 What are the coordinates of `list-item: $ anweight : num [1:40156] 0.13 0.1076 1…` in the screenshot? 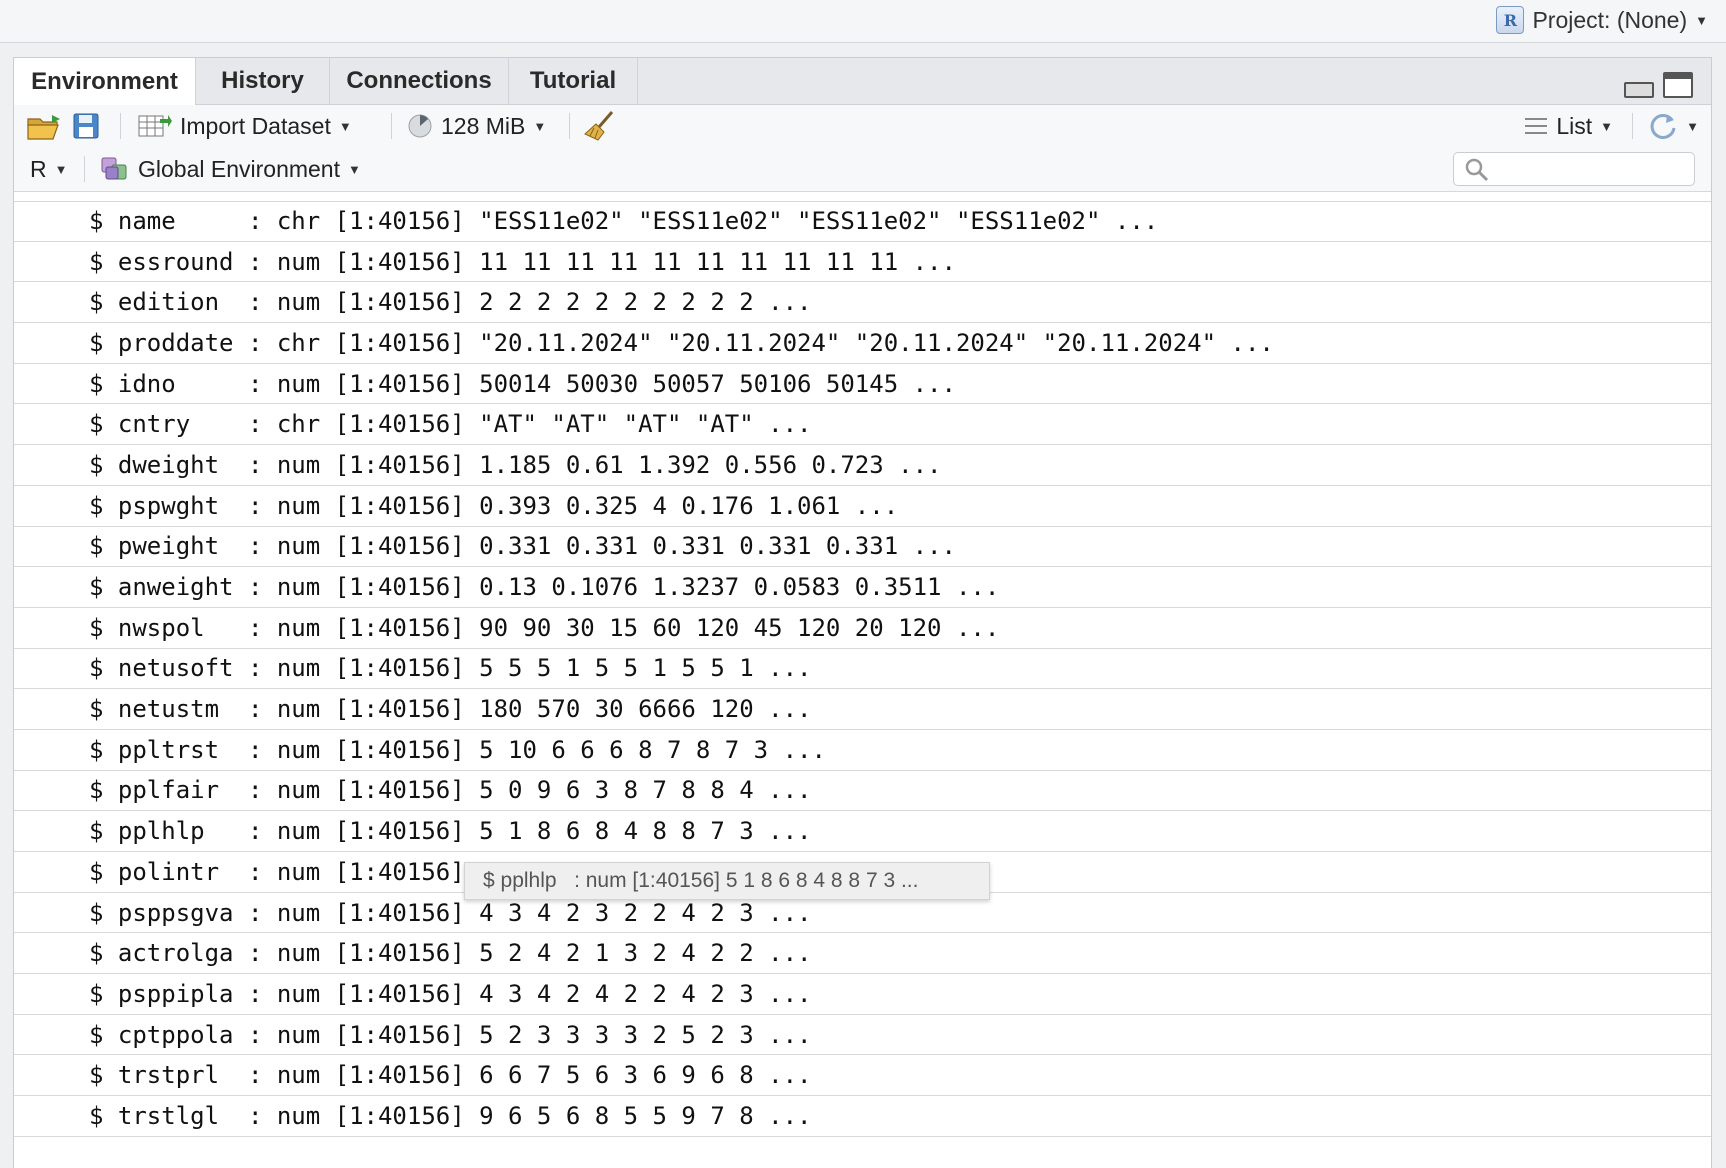 It's located at (862, 587).